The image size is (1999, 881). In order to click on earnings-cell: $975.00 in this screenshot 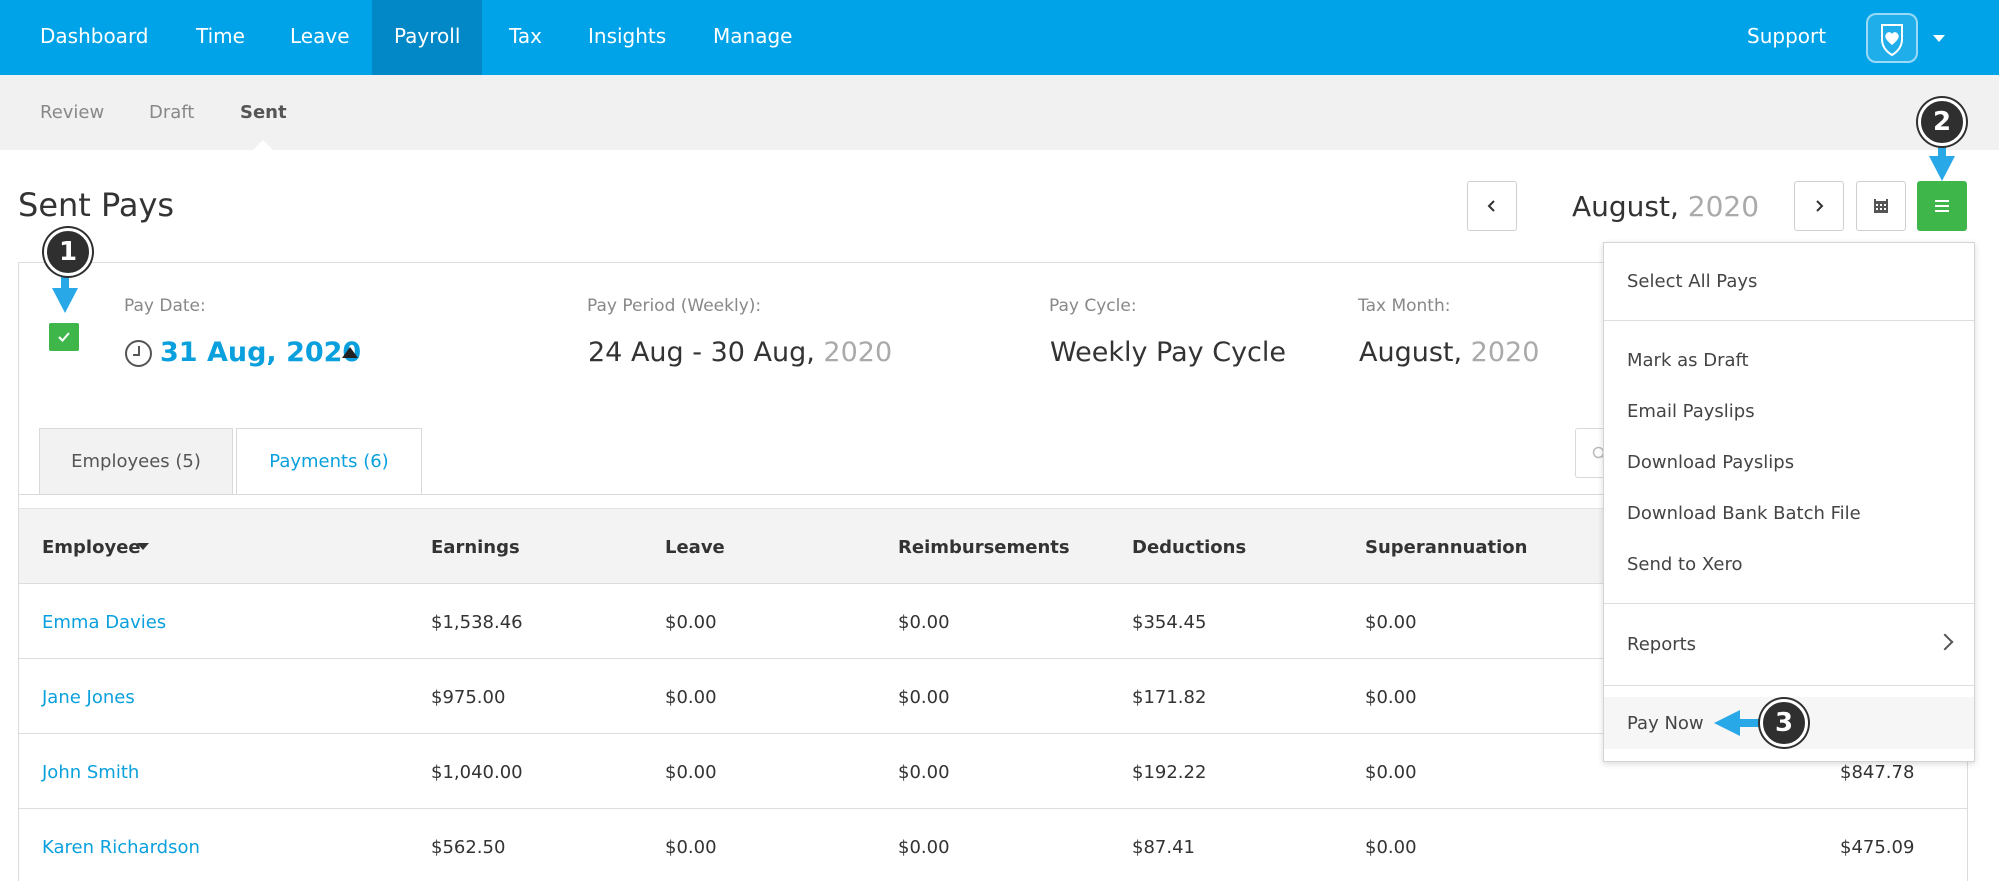, I will do `click(468, 697)`.